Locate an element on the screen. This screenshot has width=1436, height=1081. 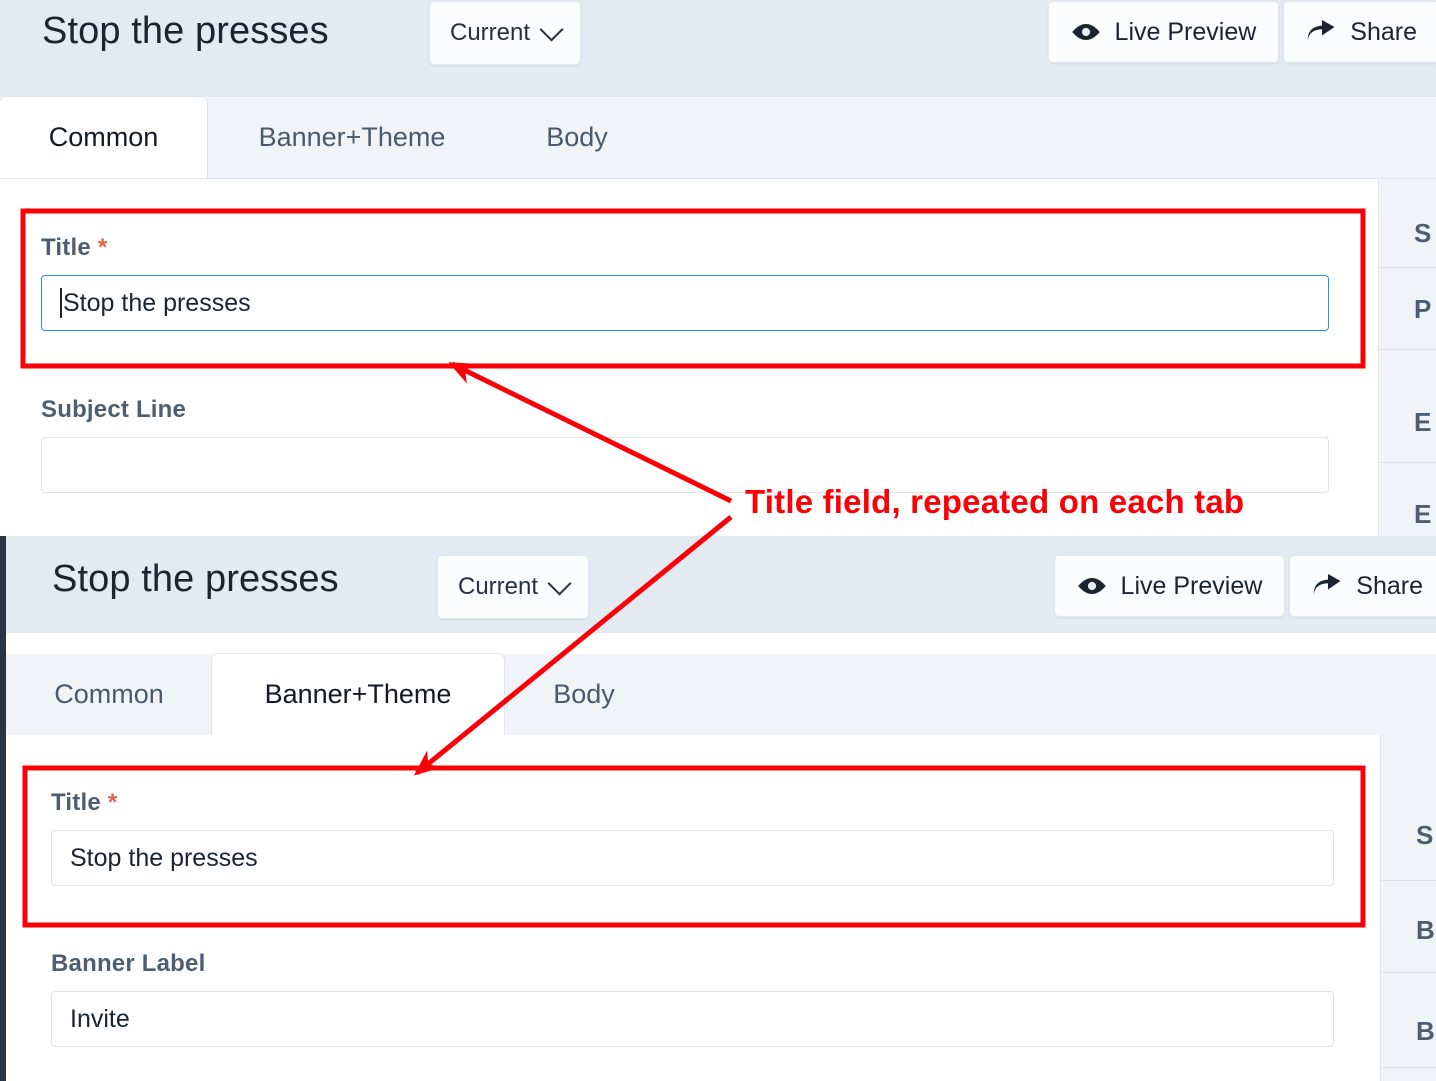
settings-side-rail-2: S B B B is located at coordinates (1408, 908).